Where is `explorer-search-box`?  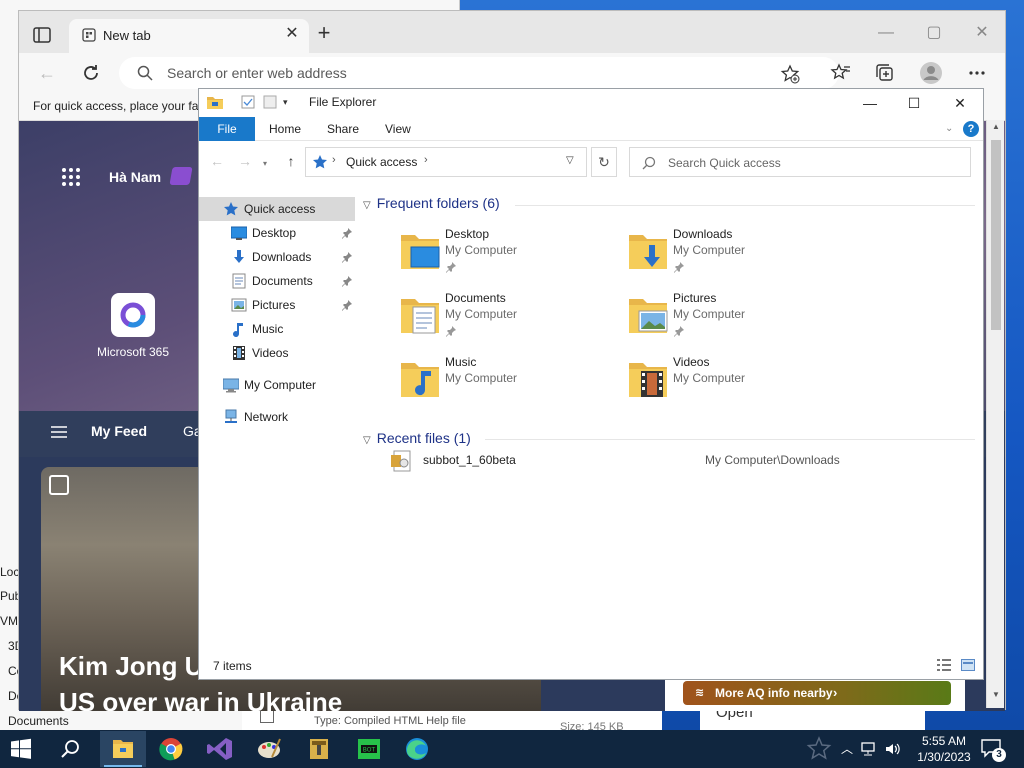
explorer-search-box is located at coordinates (800, 162).